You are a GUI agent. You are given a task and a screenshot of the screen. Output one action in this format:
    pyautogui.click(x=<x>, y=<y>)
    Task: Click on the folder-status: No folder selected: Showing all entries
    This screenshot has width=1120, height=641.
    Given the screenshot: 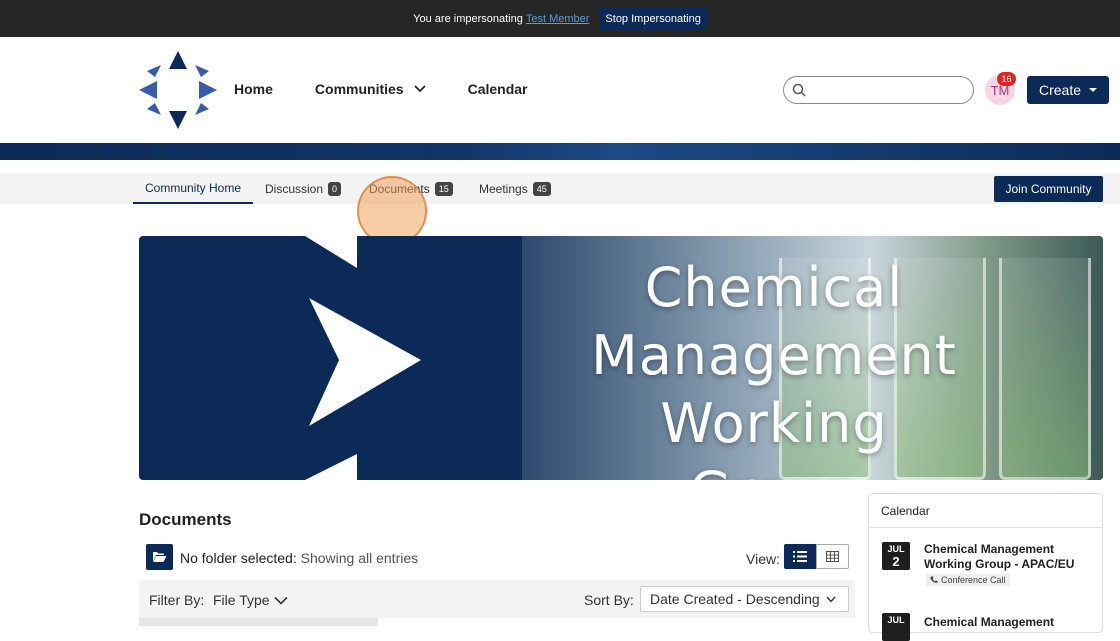 What is the action you would take?
    pyautogui.click(x=299, y=558)
    